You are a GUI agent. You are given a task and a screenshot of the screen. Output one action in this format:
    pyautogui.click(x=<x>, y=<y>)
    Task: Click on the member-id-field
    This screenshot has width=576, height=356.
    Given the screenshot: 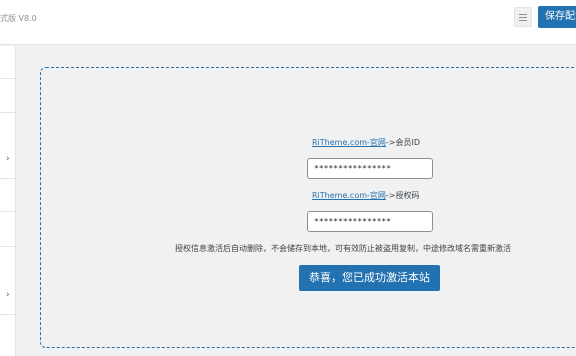 What is the action you would take?
    pyautogui.click(x=370, y=168)
    